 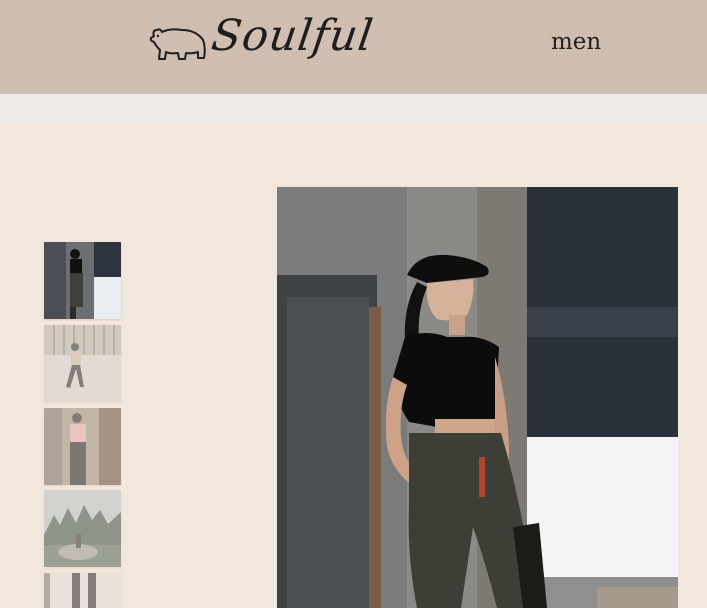 What do you see at coordinates (293, 36) in the screenshot?
I see `brand-name: Soulful` at bounding box center [293, 36].